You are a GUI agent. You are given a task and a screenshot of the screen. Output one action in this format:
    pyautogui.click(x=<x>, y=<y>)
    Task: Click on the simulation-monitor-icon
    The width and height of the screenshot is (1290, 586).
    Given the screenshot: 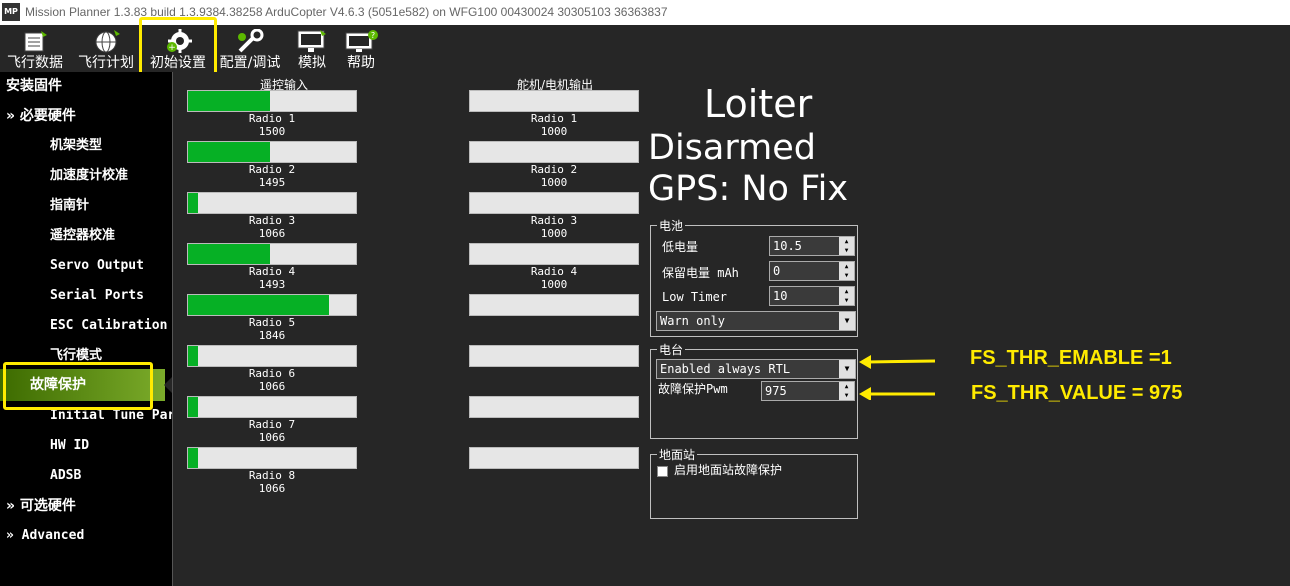 What is the action you would take?
    pyautogui.click(x=311, y=41)
    